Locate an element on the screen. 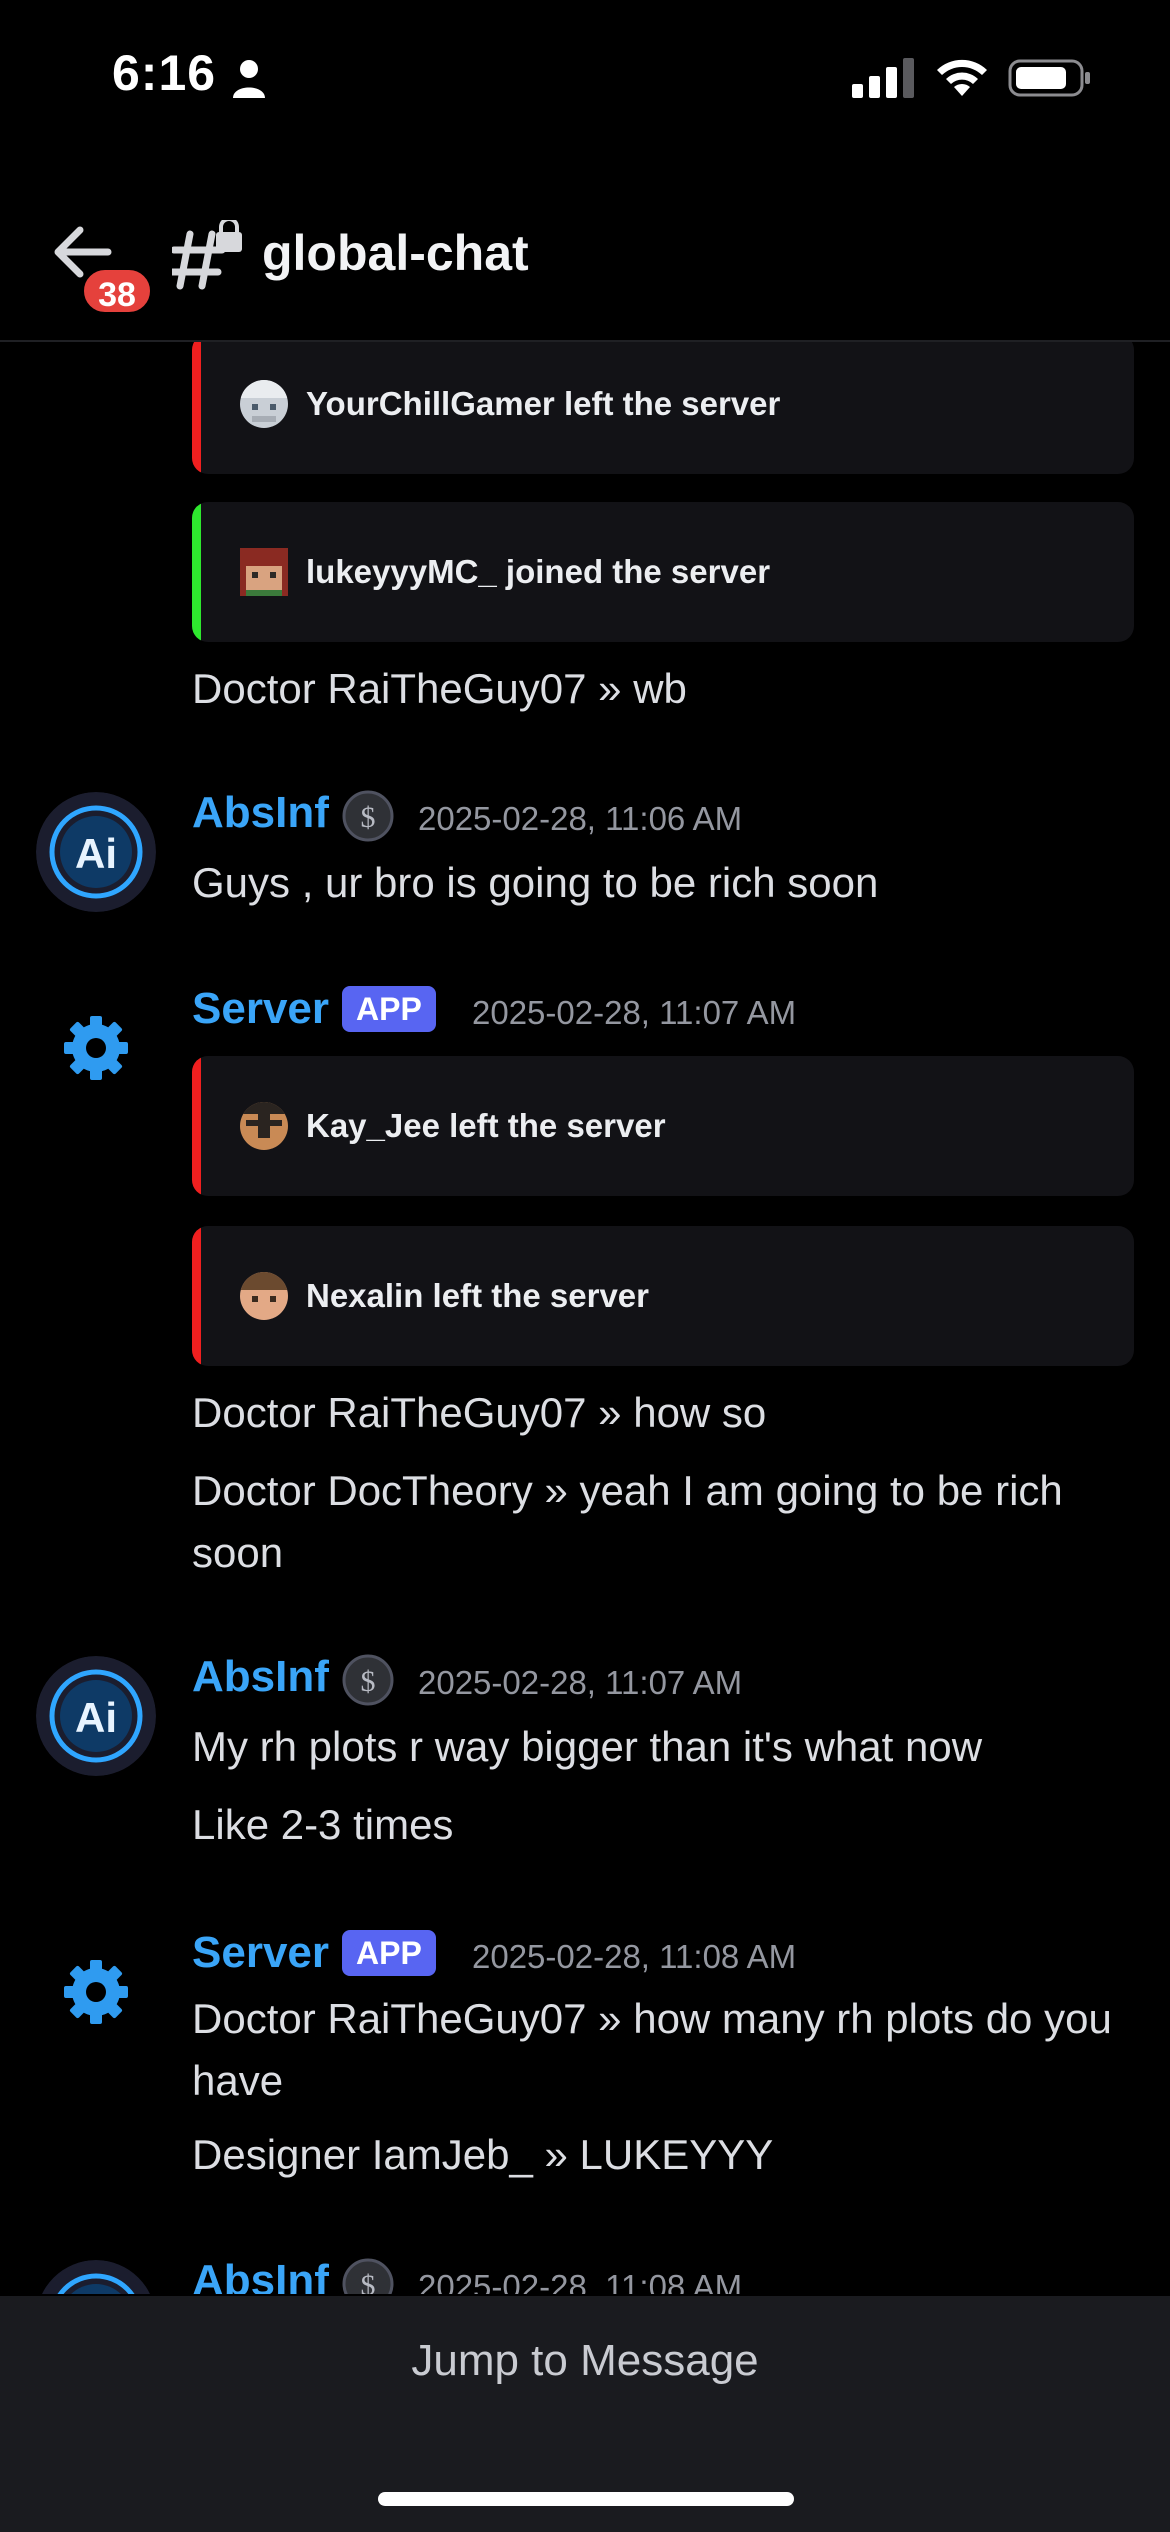 This screenshot has height=2532, width=1170. person-icon is located at coordinates (249, 79).